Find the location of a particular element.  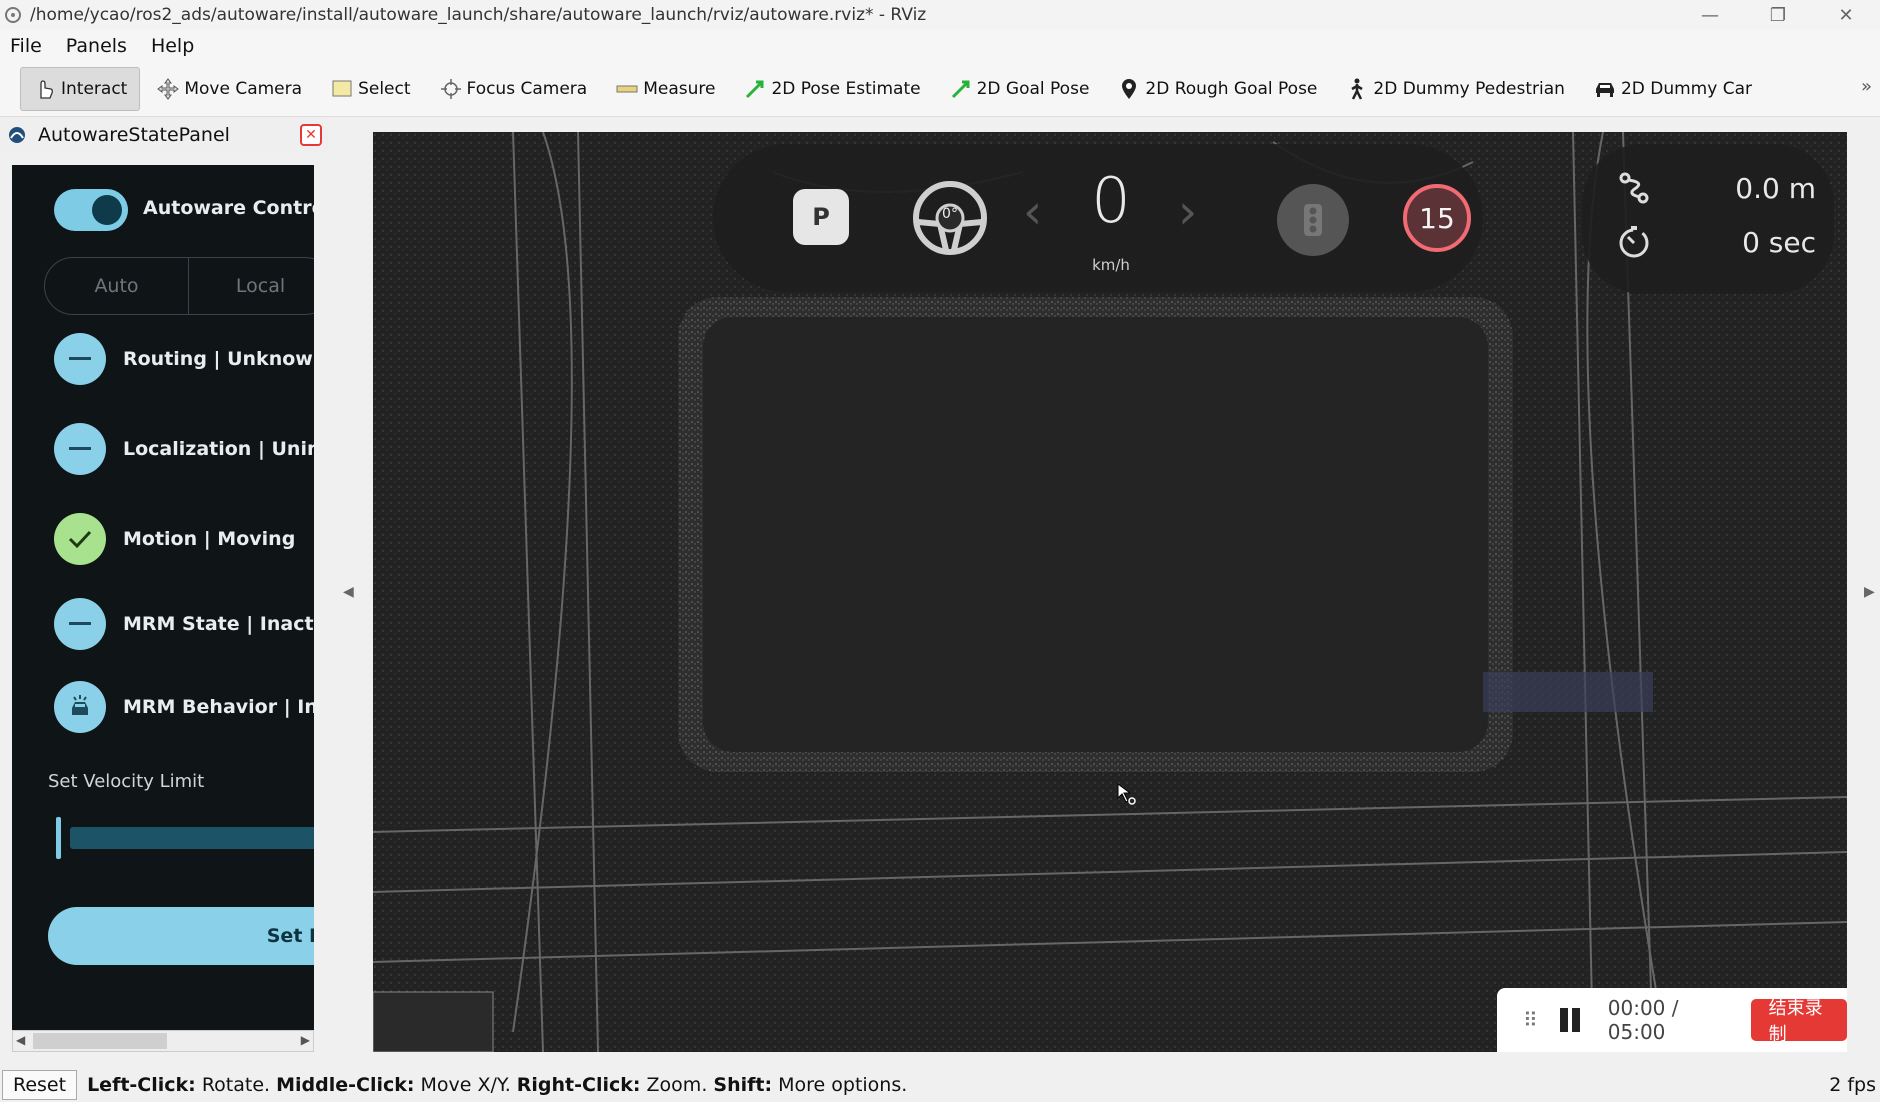

maximize-button: ❐ is located at coordinates (1778, 15).